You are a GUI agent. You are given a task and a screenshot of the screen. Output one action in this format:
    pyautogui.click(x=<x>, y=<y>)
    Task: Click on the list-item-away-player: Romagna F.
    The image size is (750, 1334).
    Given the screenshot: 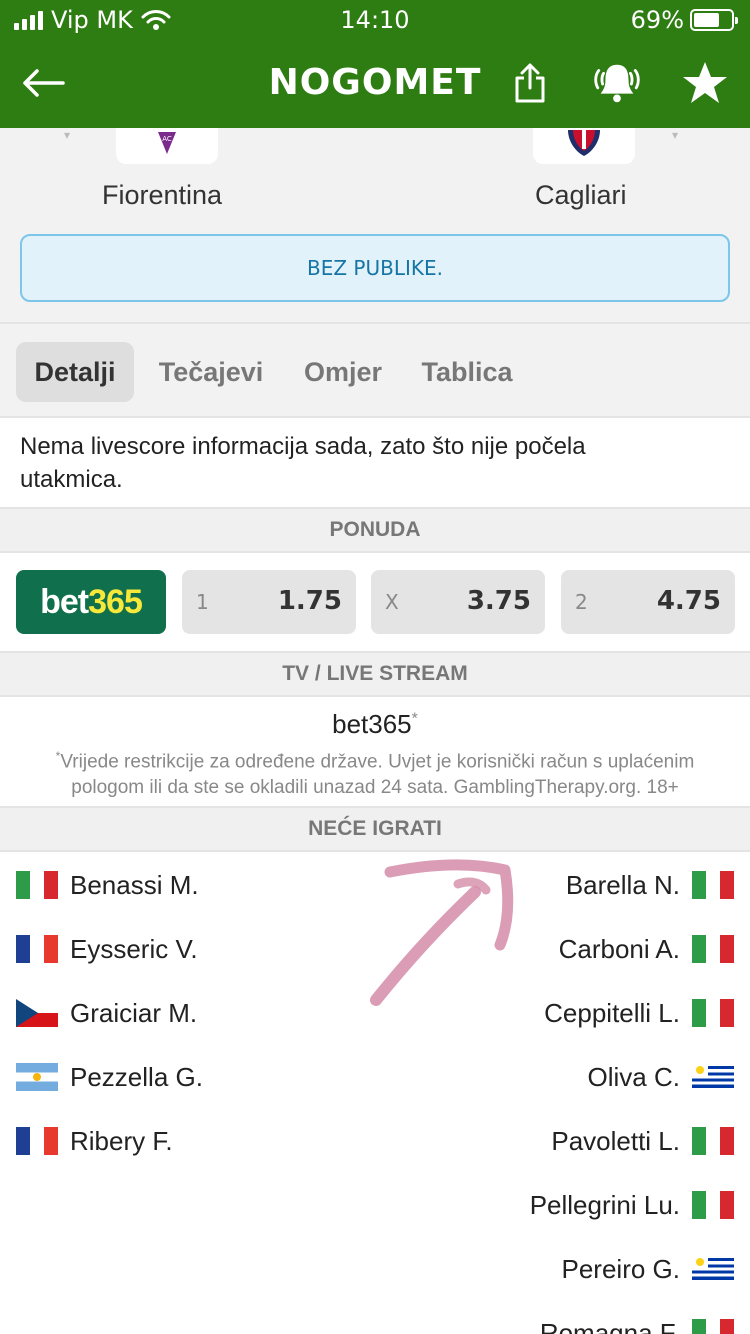 What is the action you would take?
    pyautogui.click(x=637, y=1323)
    